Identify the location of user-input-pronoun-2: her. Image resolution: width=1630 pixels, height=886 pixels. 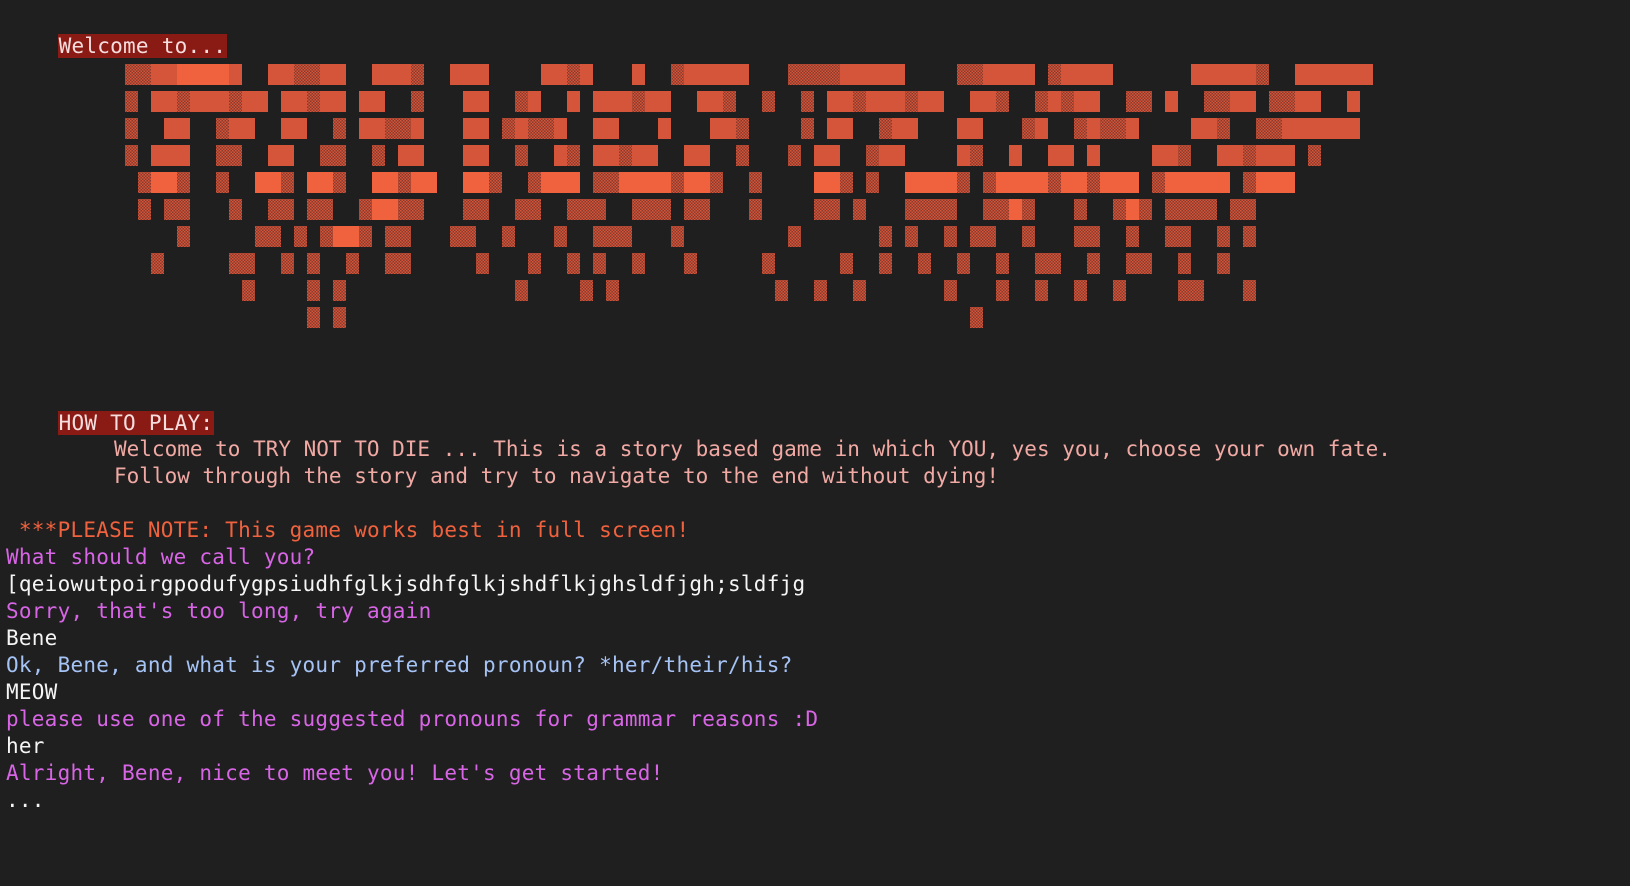
(25, 746).